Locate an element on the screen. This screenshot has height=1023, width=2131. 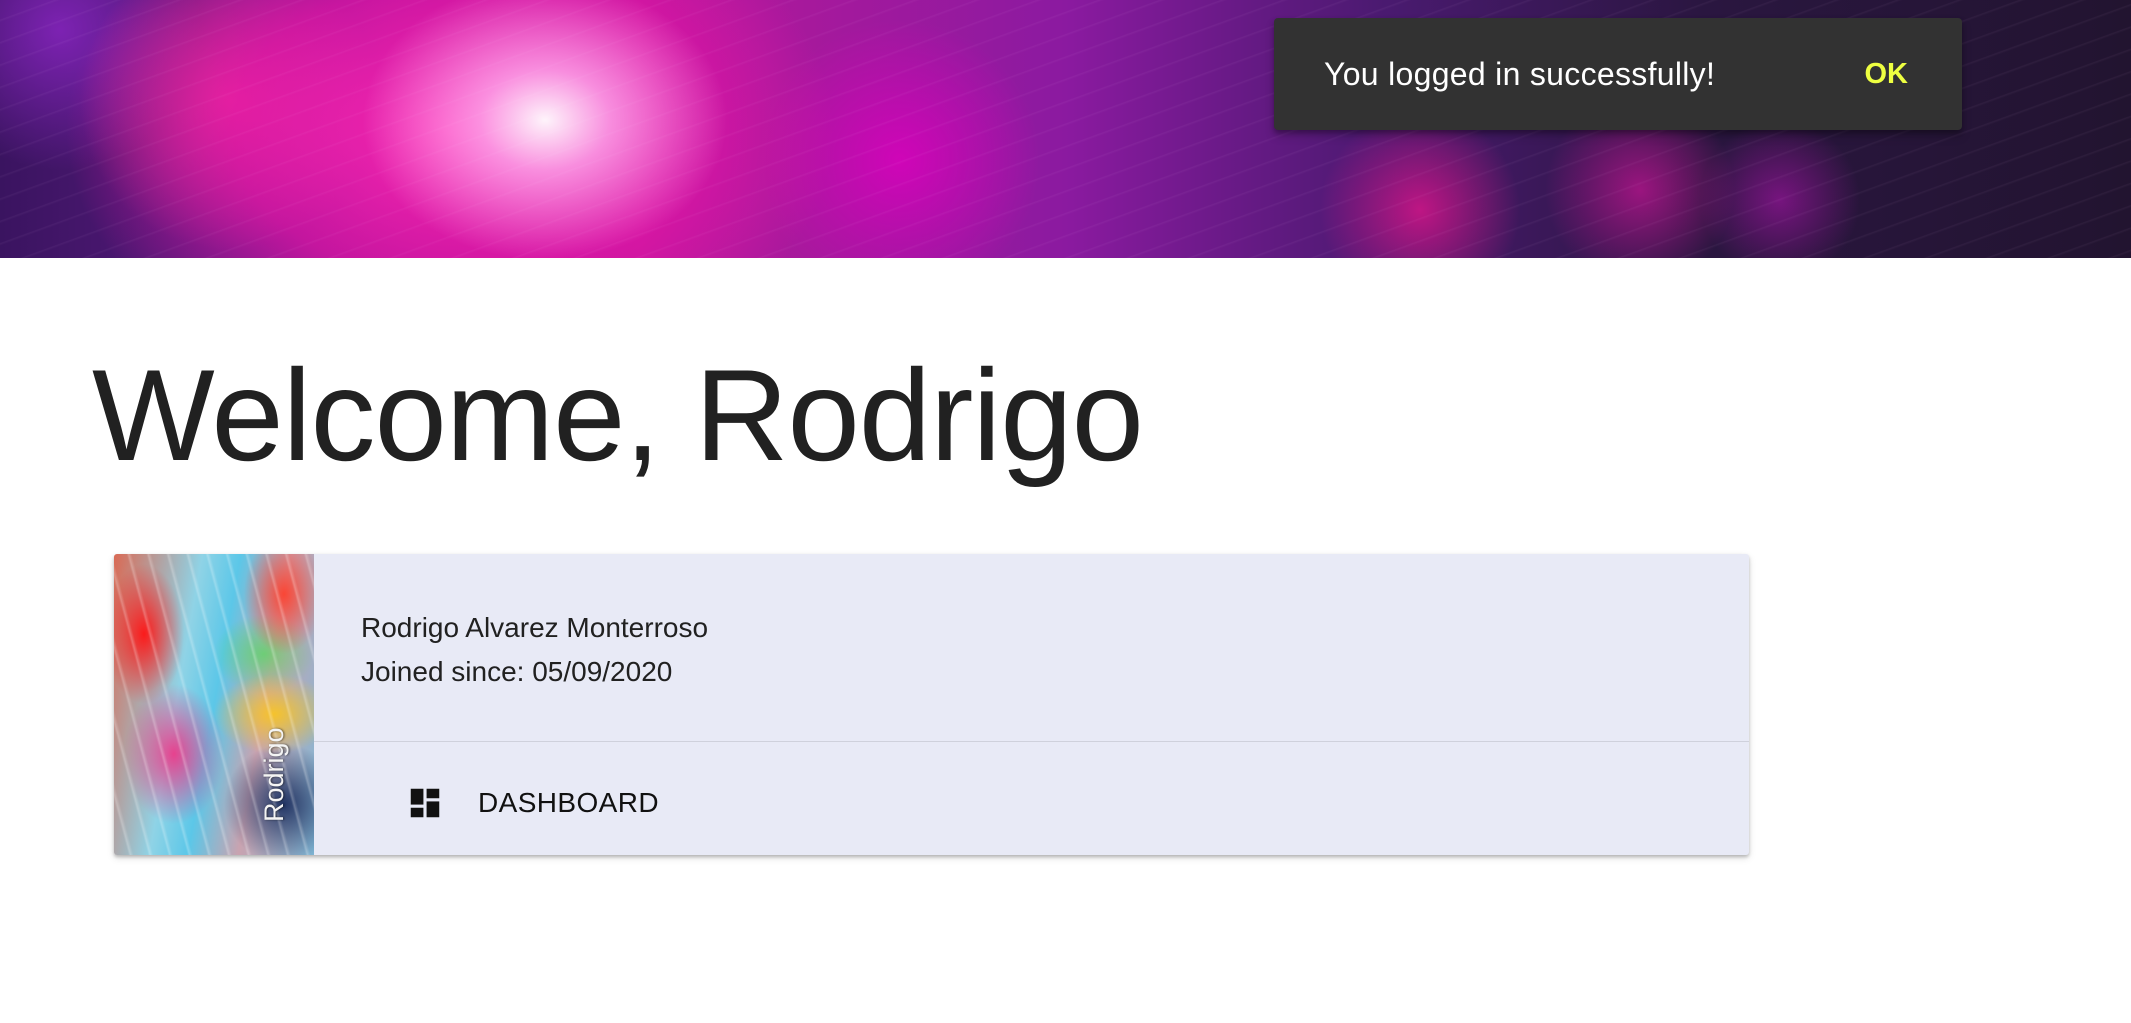
dashboard-button: DASHBOARD is located at coordinates (532, 803).